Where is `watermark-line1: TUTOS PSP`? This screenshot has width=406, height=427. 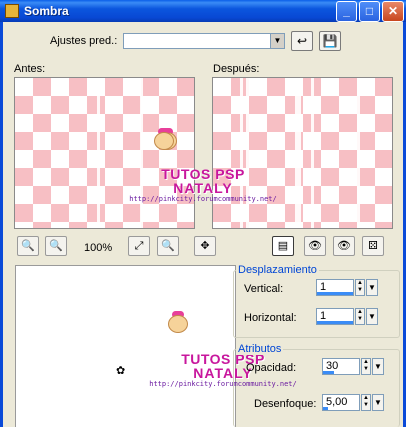
watermark-line1: TUTOS PSP is located at coordinates (203, 174).